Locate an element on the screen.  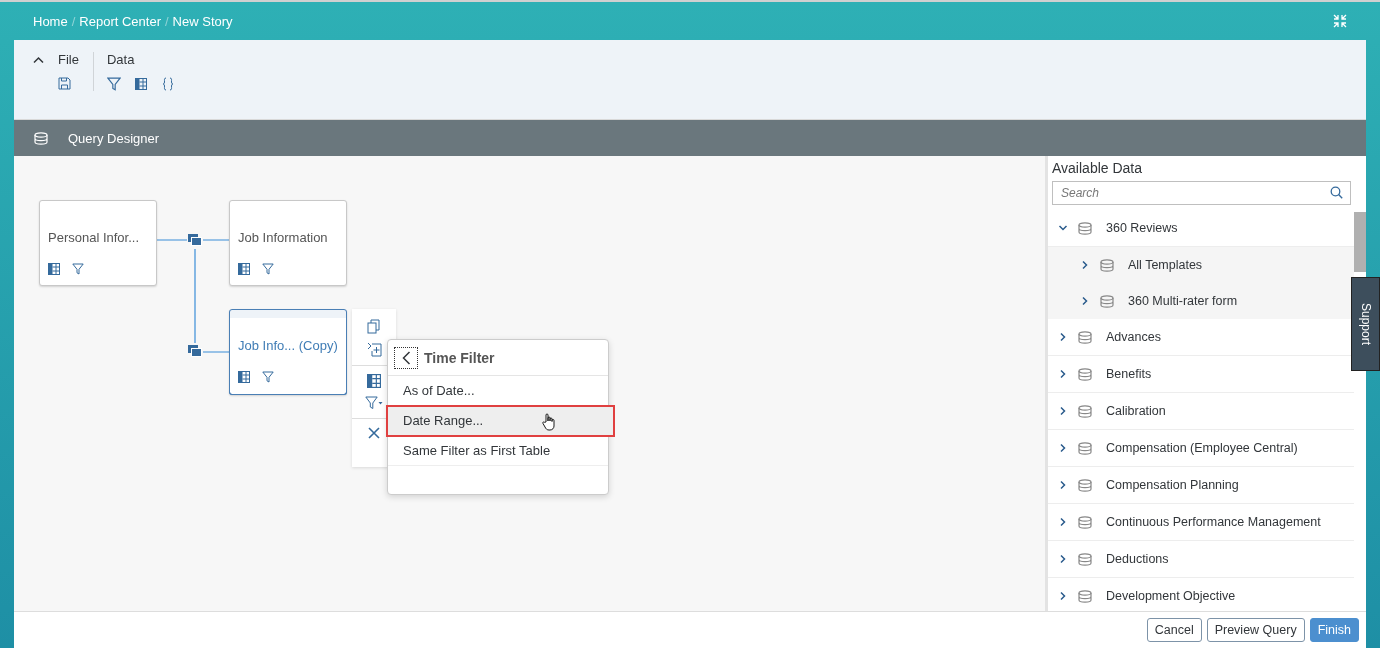
tree-item: Deductions is located at coordinates (1201, 559).